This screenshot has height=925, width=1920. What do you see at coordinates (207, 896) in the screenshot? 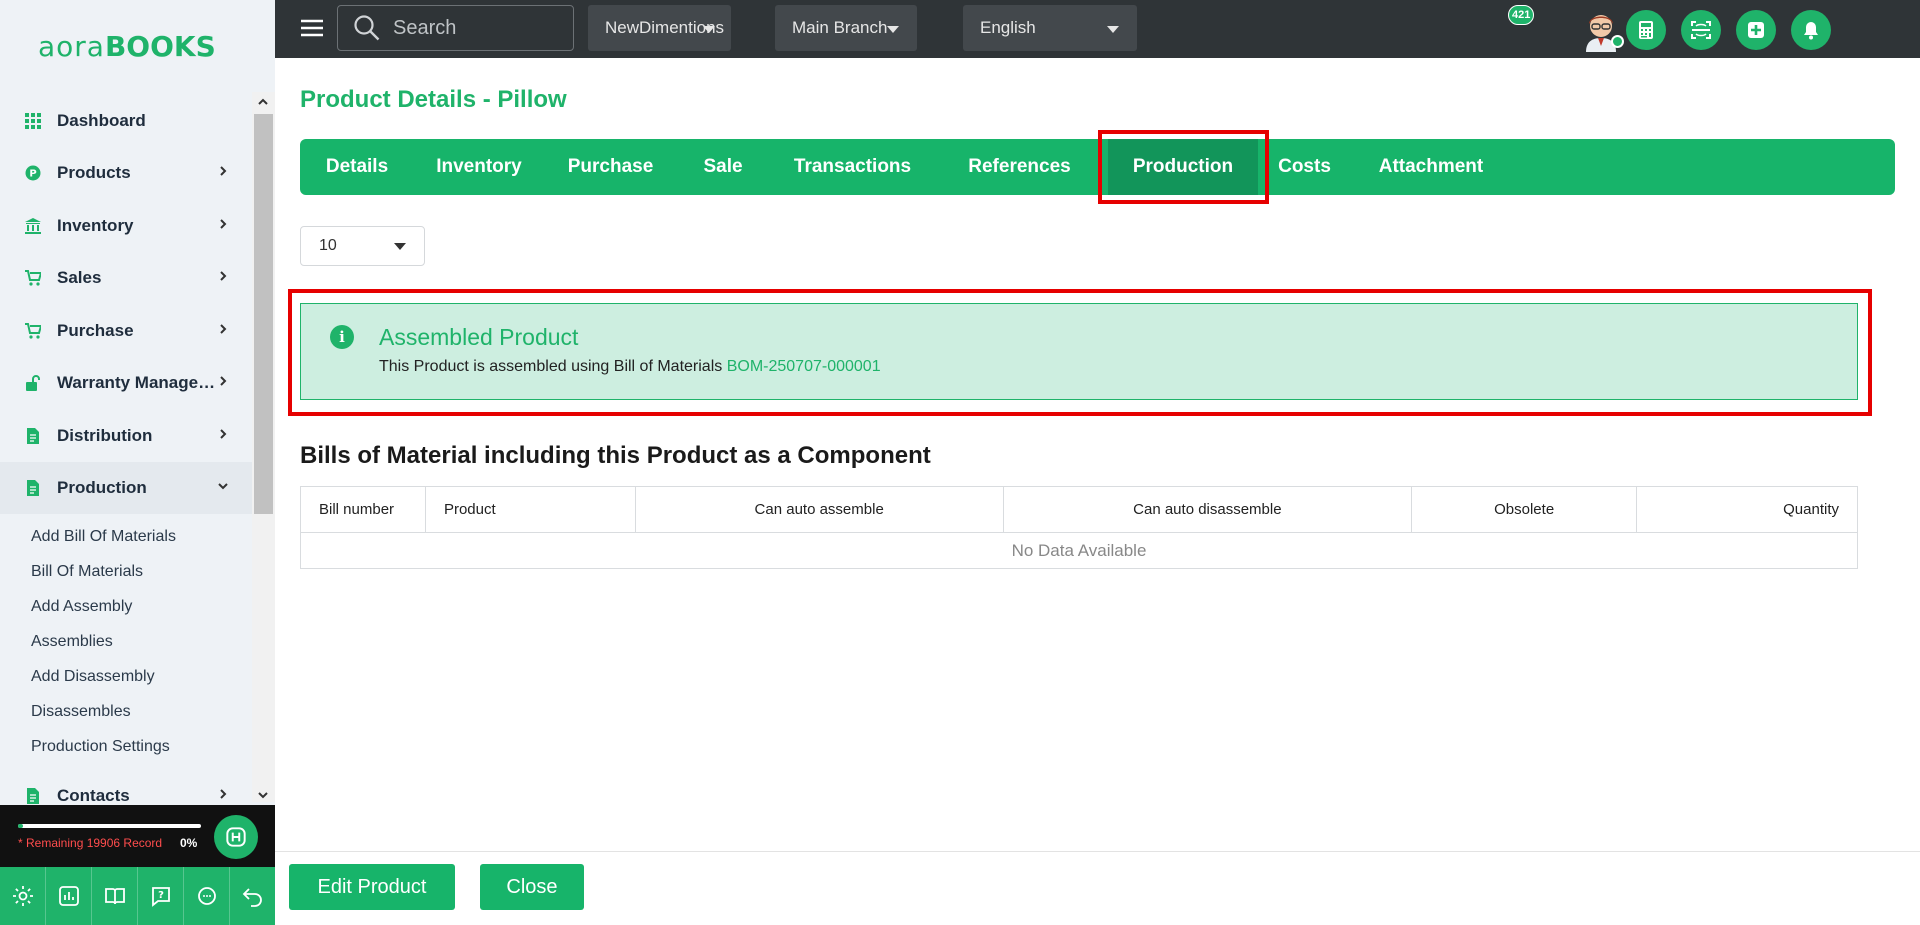
I see `chat-button` at bounding box center [207, 896].